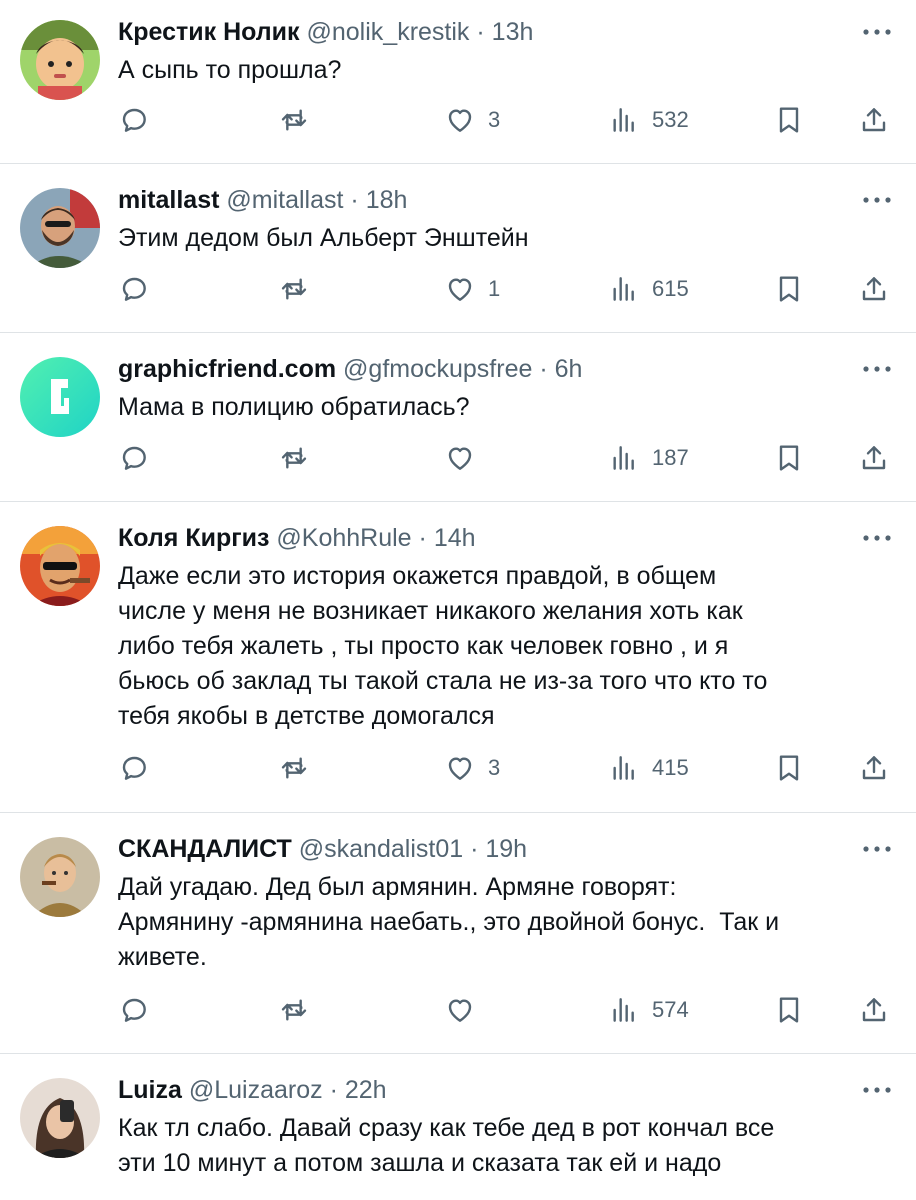 The image size is (916, 1200). Describe the element at coordinates (150, 1090) in the screenshot. I see `author-name: Luiza` at that location.